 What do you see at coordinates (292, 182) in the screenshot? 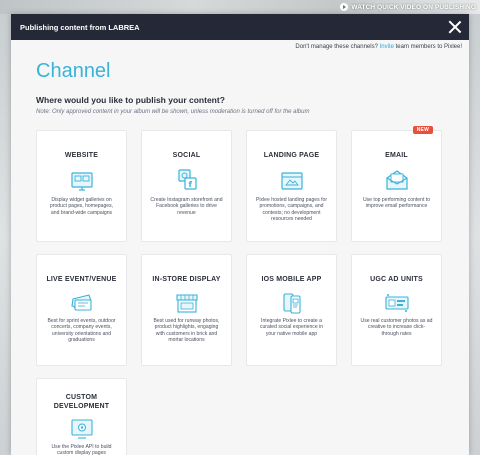
I see `landing-page-icon` at bounding box center [292, 182].